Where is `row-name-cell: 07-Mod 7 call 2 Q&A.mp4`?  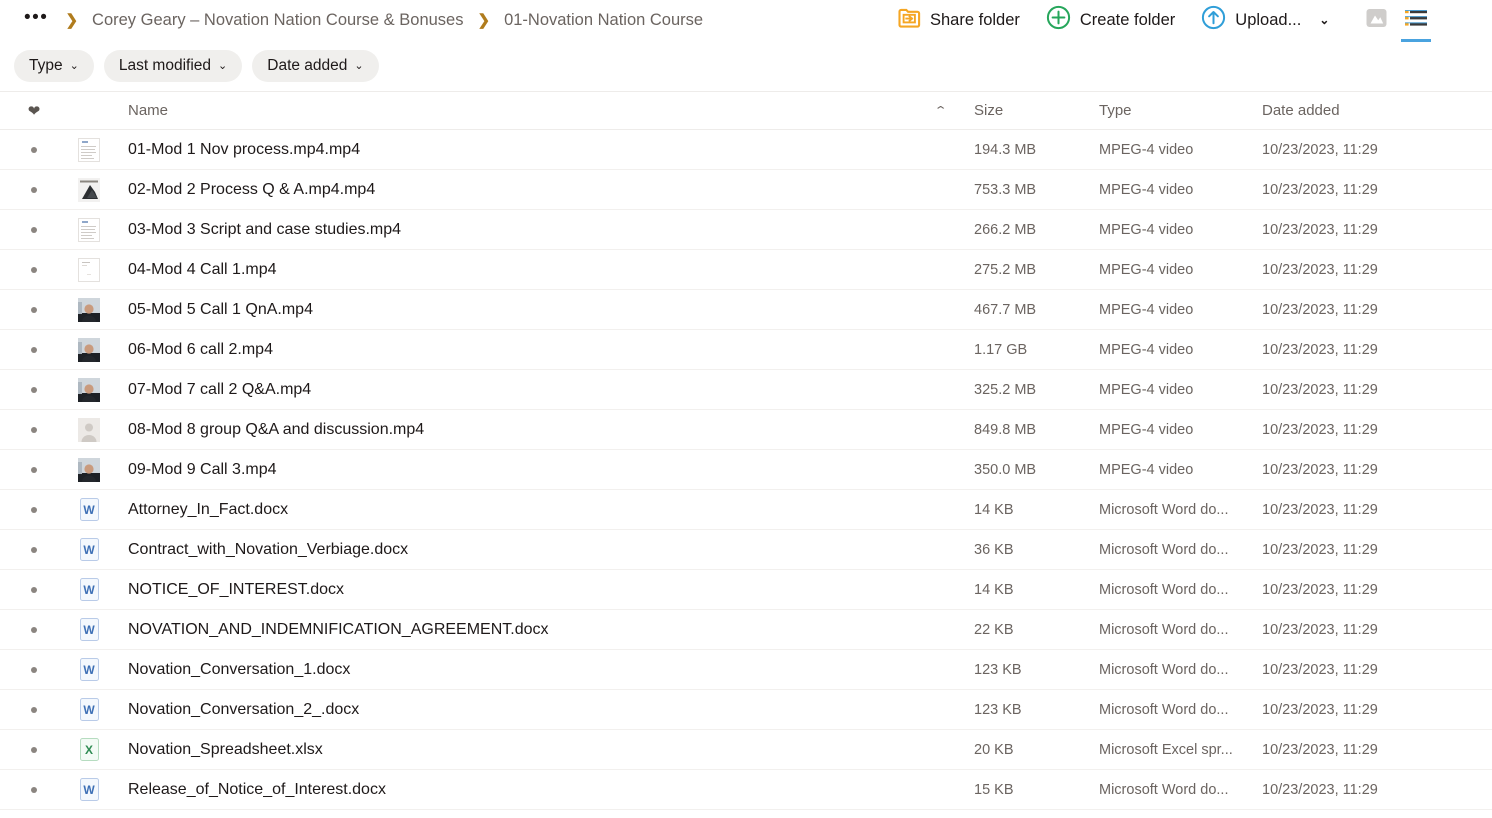
row-name-cell: 07-Mod 7 call 2 Q&A.mp4 is located at coordinates (523, 390).